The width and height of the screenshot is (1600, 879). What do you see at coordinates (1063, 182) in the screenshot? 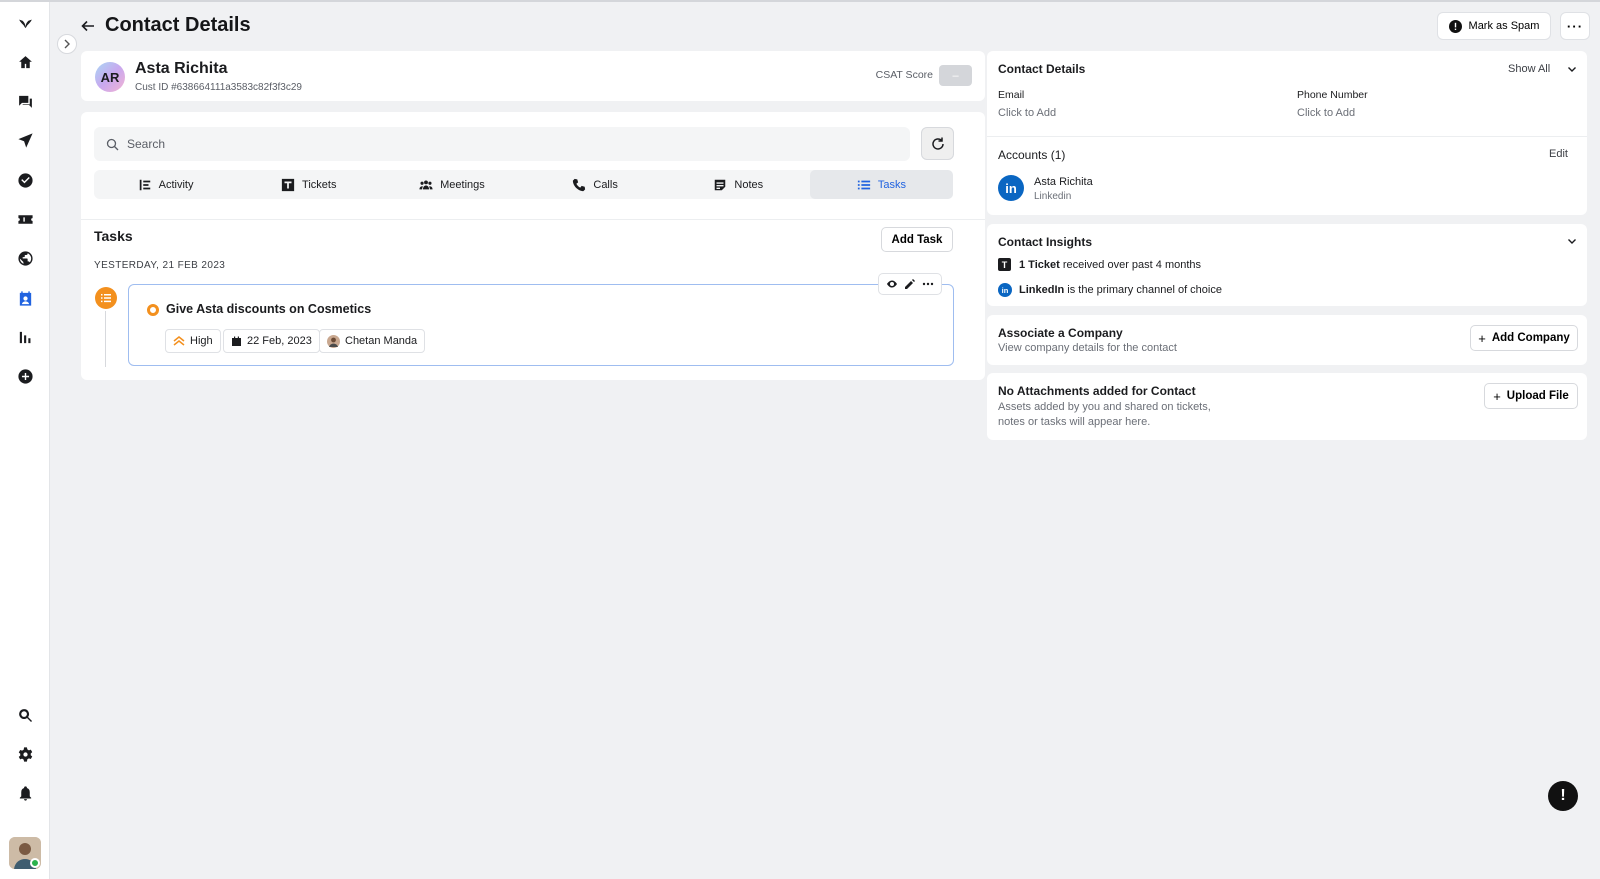
I see `account-name: Asta Richita` at bounding box center [1063, 182].